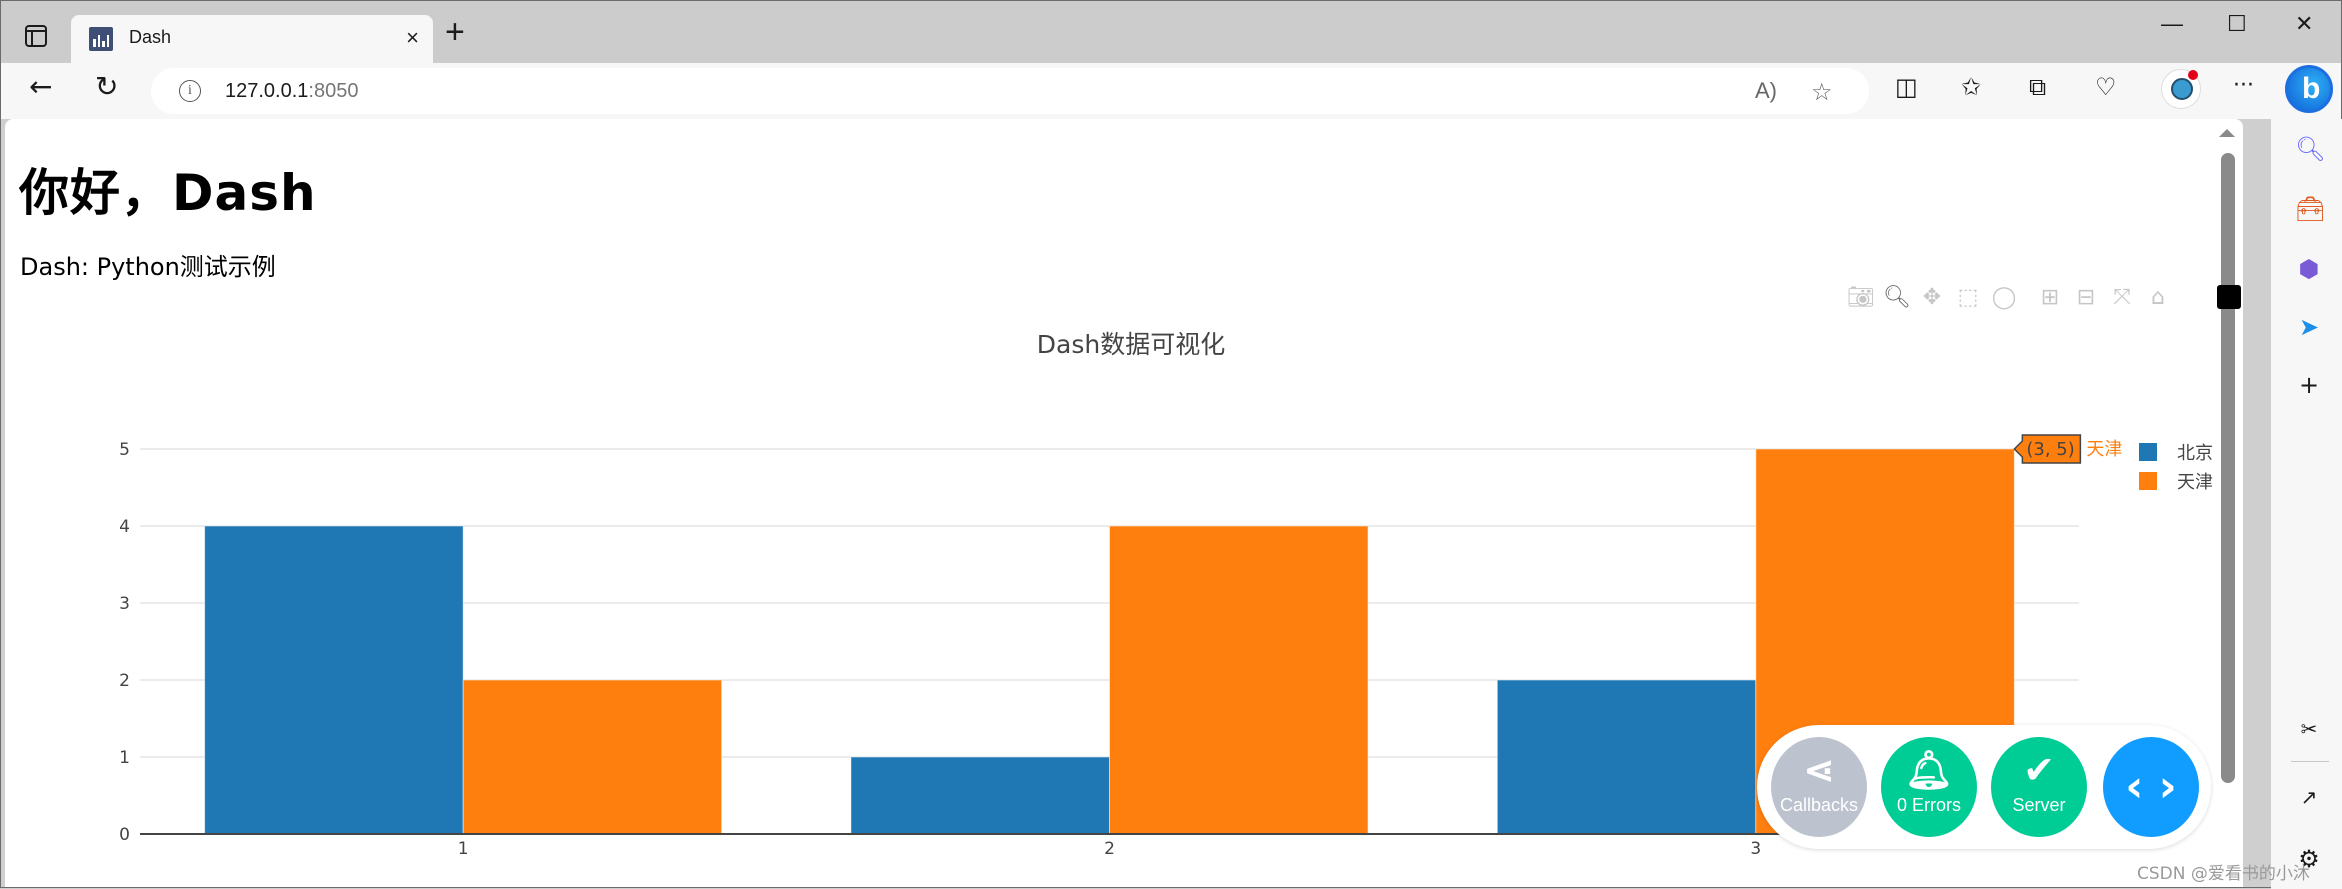 The width and height of the screenshot is (2342, 889). I want to click on legend-label: 北京, so click(2195, 453).